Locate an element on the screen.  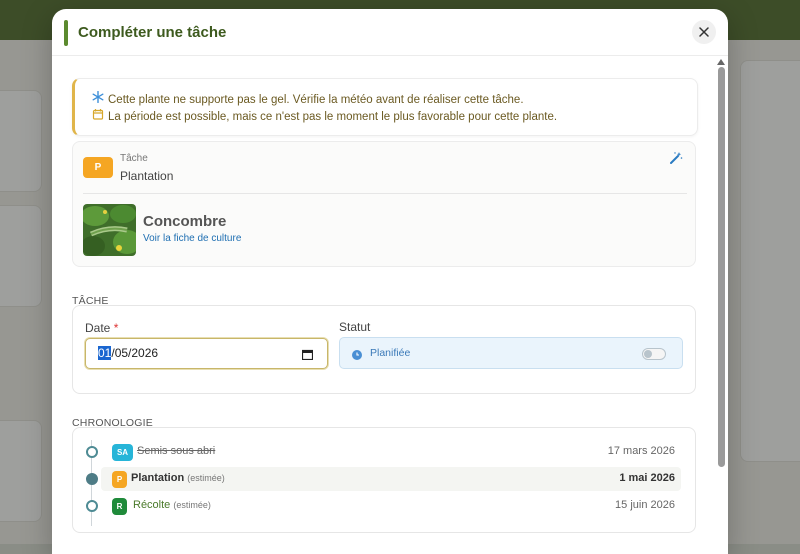
plant-photo is located at coordinates (109, 230).